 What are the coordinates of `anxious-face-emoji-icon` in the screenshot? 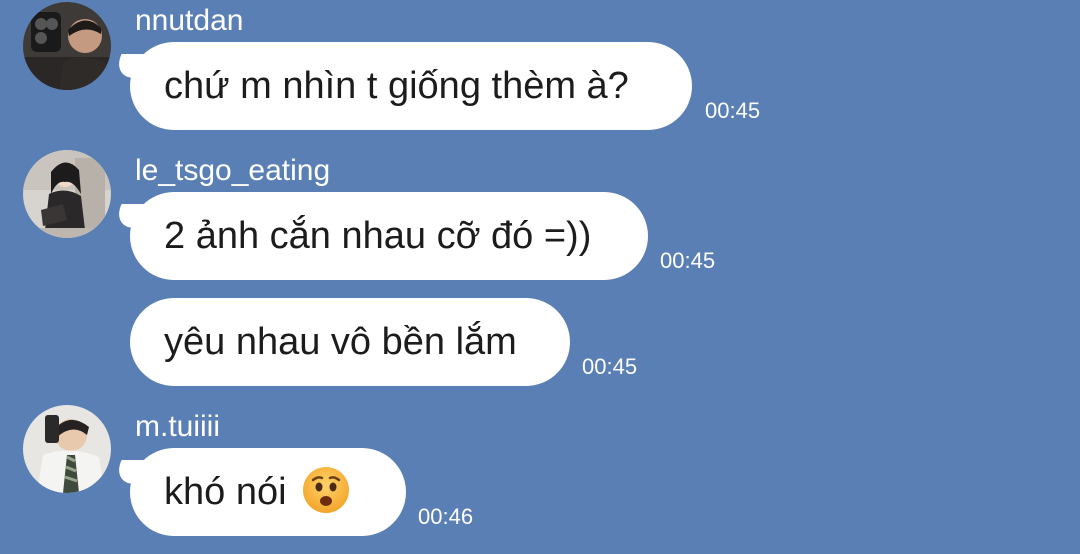 It's located at (326, 490).